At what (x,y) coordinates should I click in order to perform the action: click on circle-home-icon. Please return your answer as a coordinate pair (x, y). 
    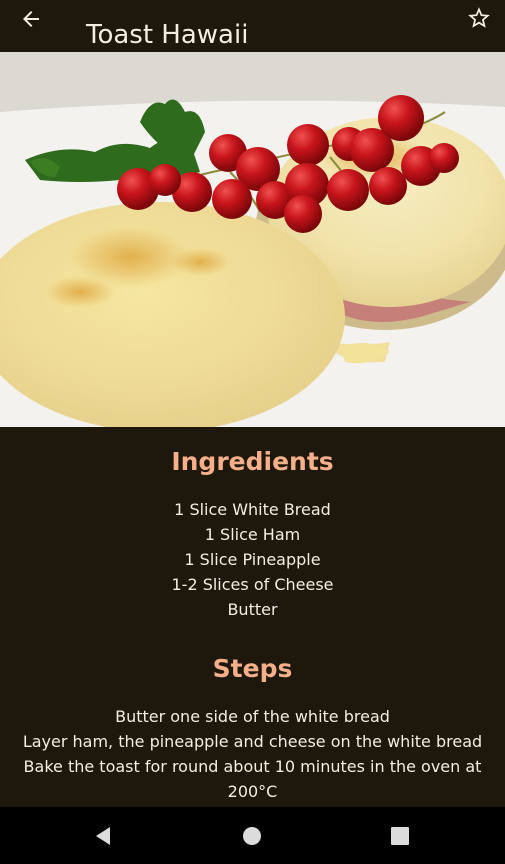
    Looking at the image, I should click on (252, 836).